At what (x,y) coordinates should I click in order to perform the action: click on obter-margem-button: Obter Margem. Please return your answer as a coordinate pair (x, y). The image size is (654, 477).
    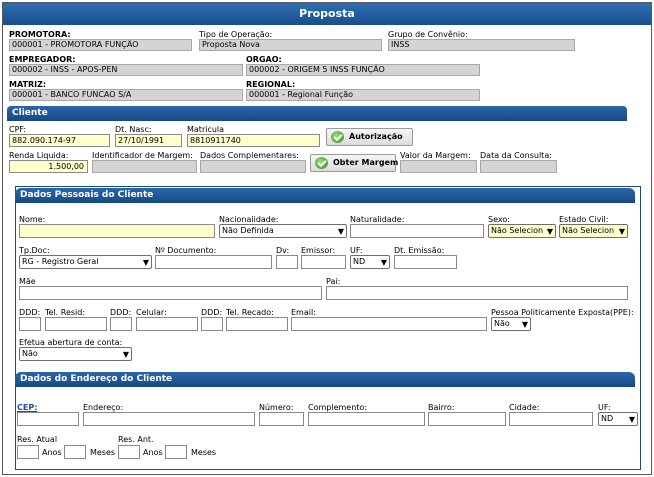
    Looking at the image, I should click on (354, 163).